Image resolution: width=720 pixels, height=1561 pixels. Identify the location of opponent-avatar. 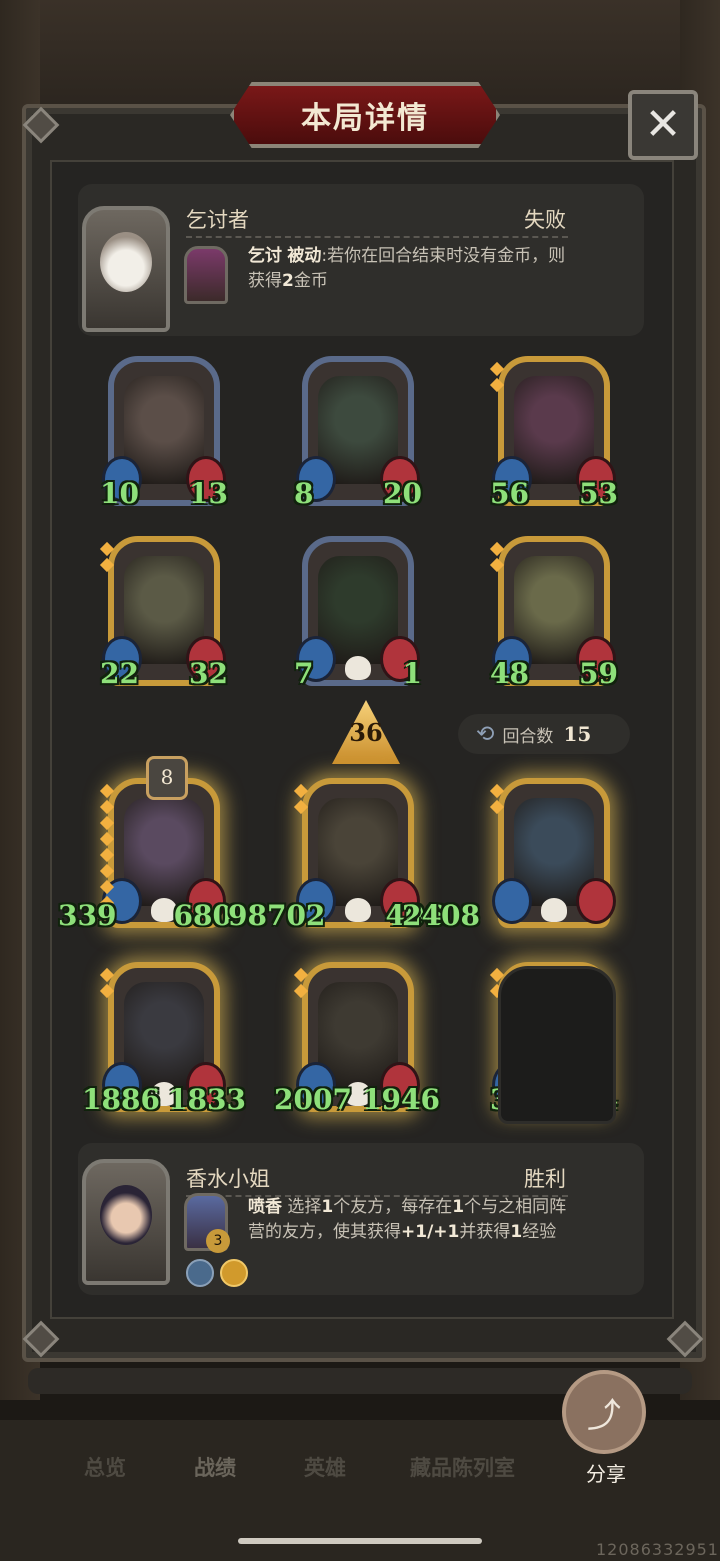
(126, 269).